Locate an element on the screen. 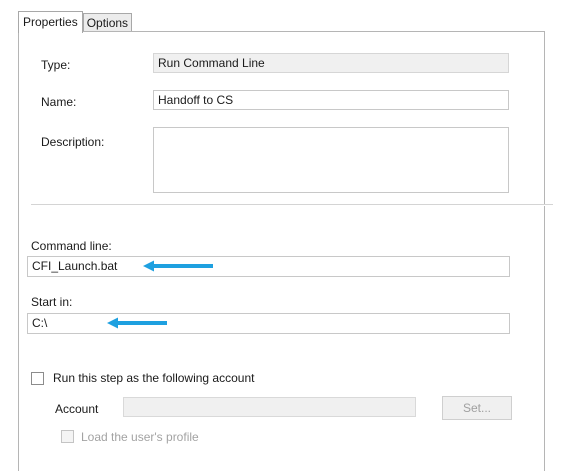  command-line-label: Command line: is located at coordinates (71, 246).